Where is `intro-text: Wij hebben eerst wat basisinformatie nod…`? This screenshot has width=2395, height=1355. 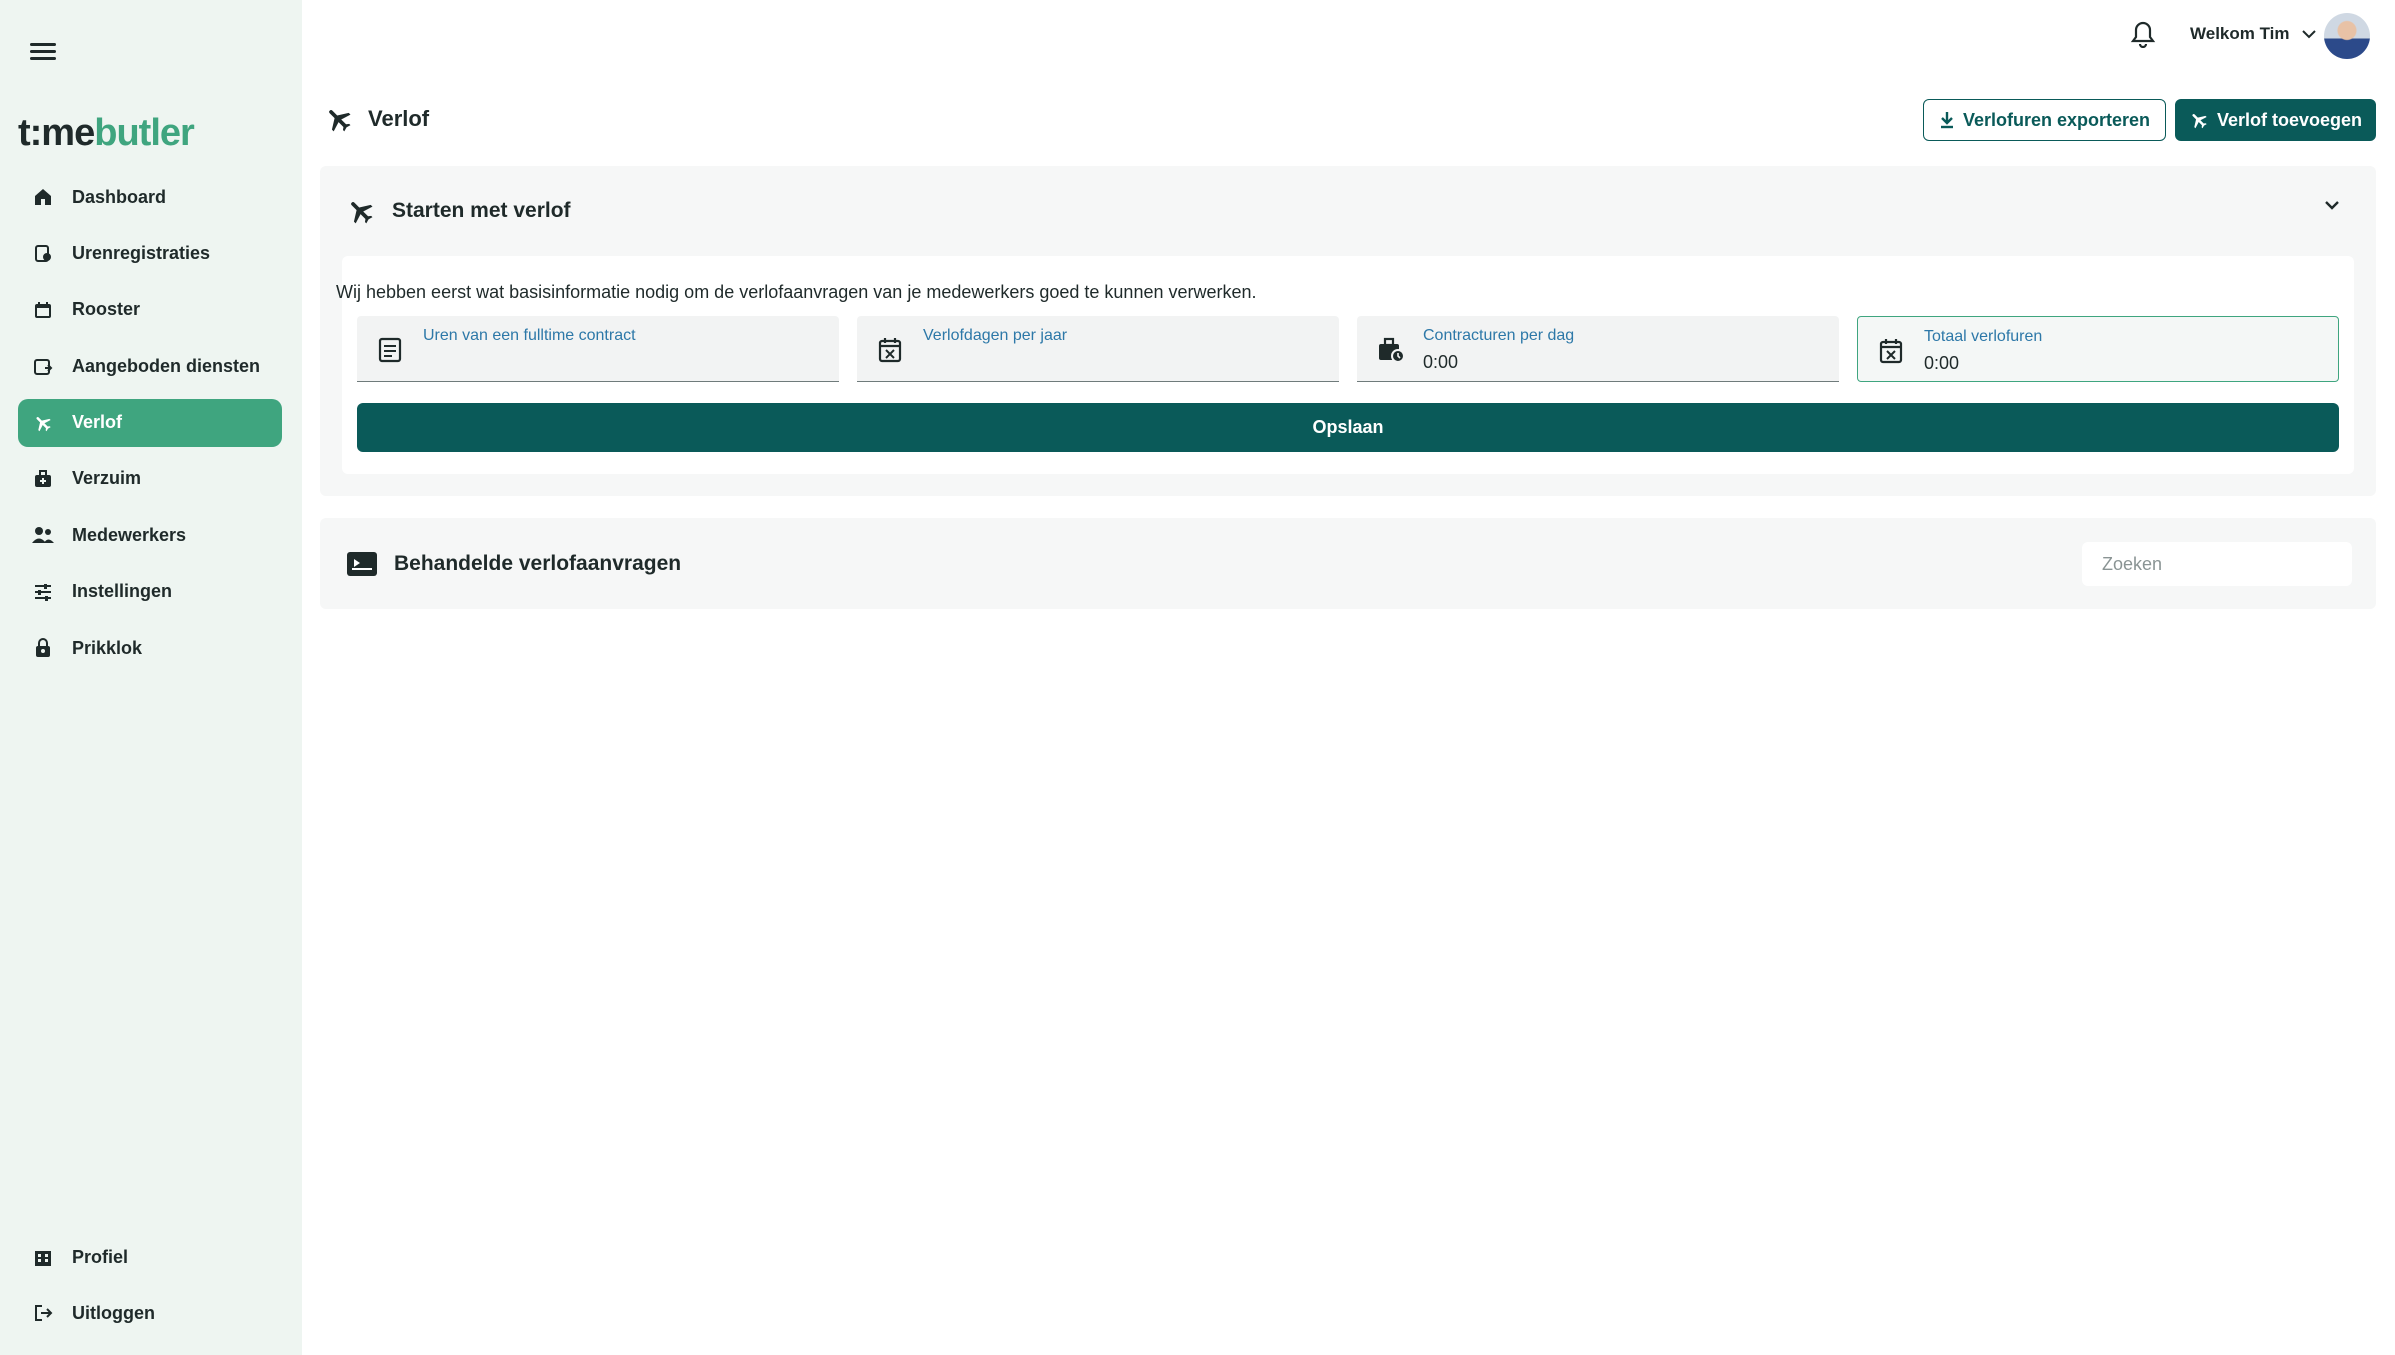
intro-text: Wij hebben eerst wat basisinformatie nod… is located at coordinates (796, 292).